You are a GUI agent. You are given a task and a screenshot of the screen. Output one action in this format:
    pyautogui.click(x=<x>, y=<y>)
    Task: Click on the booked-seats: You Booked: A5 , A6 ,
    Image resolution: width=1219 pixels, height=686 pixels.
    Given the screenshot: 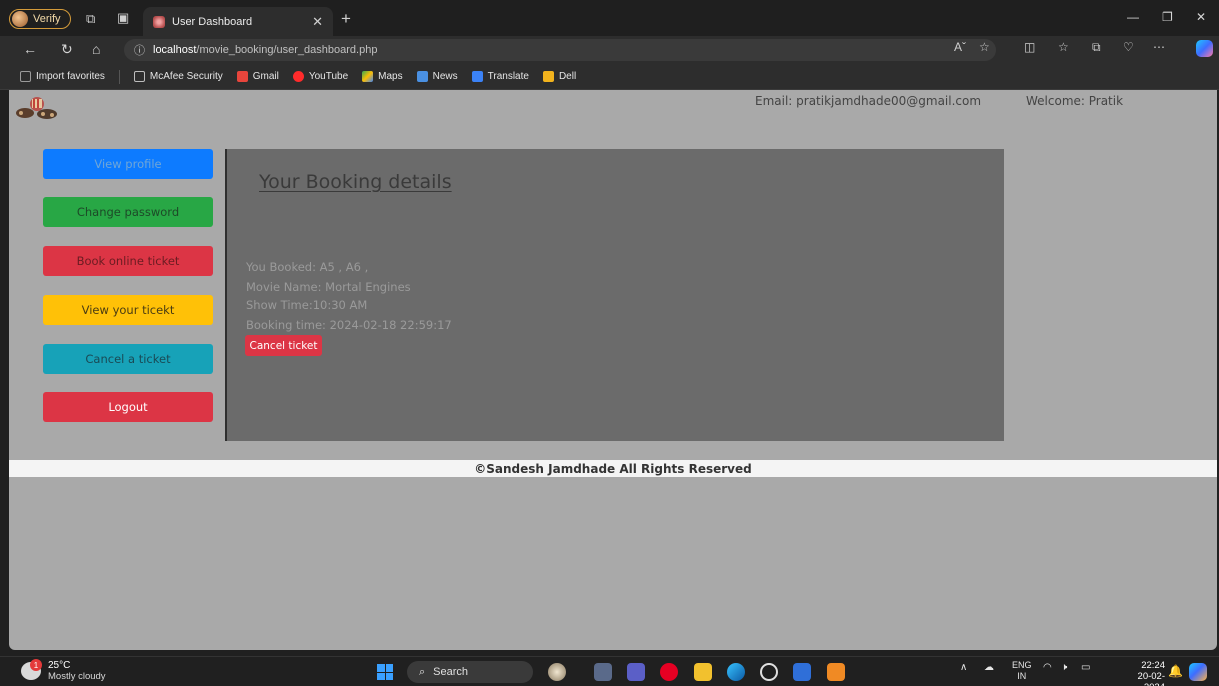 What is the action you would take?
    pyautogui.click(x=307, y=267)
    